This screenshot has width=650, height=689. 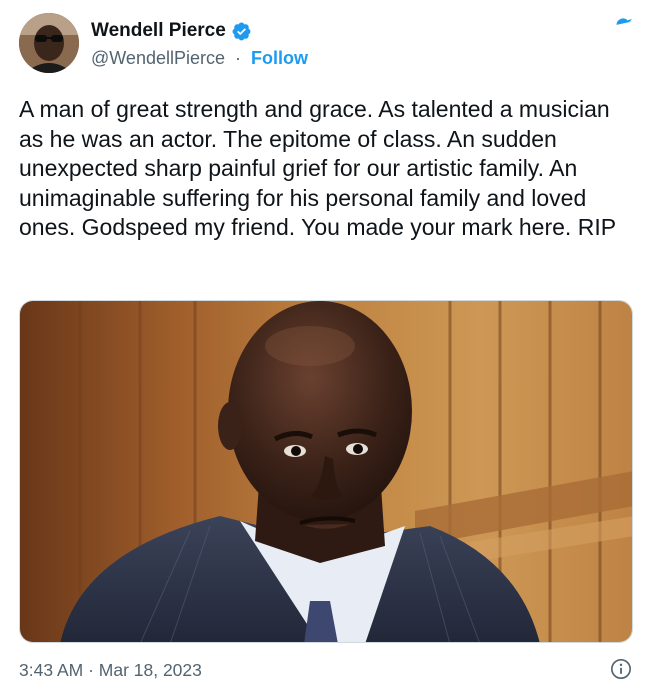 What do you see at coordinates (49, 43) in the screenshot?
I see `author-avatar` at bounding box center [49, 43].